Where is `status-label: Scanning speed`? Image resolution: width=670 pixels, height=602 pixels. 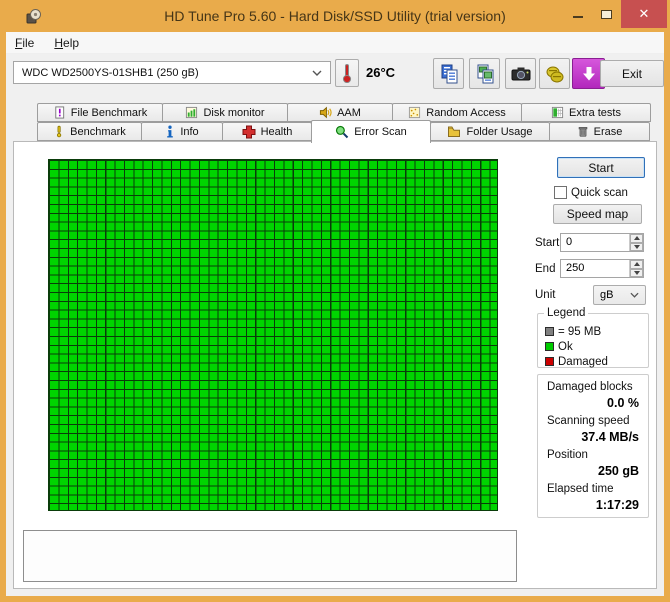
status-label: Scanning speed is located at coordinates (588, 421).